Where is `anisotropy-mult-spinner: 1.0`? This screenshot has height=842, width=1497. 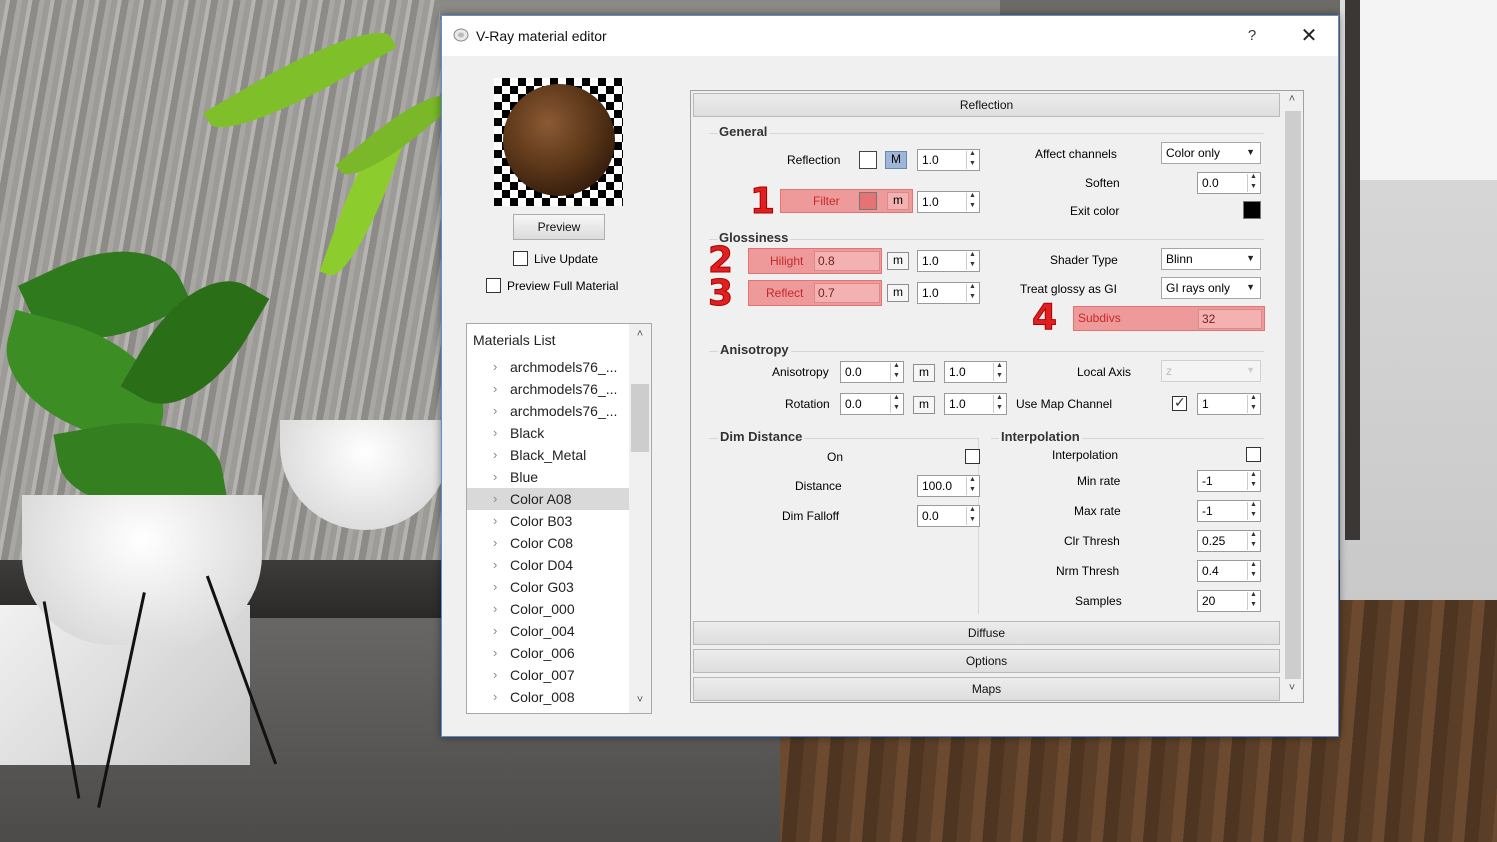 anisotropy-mult-spinner: 1.0 is located at coordinates (975, 372).